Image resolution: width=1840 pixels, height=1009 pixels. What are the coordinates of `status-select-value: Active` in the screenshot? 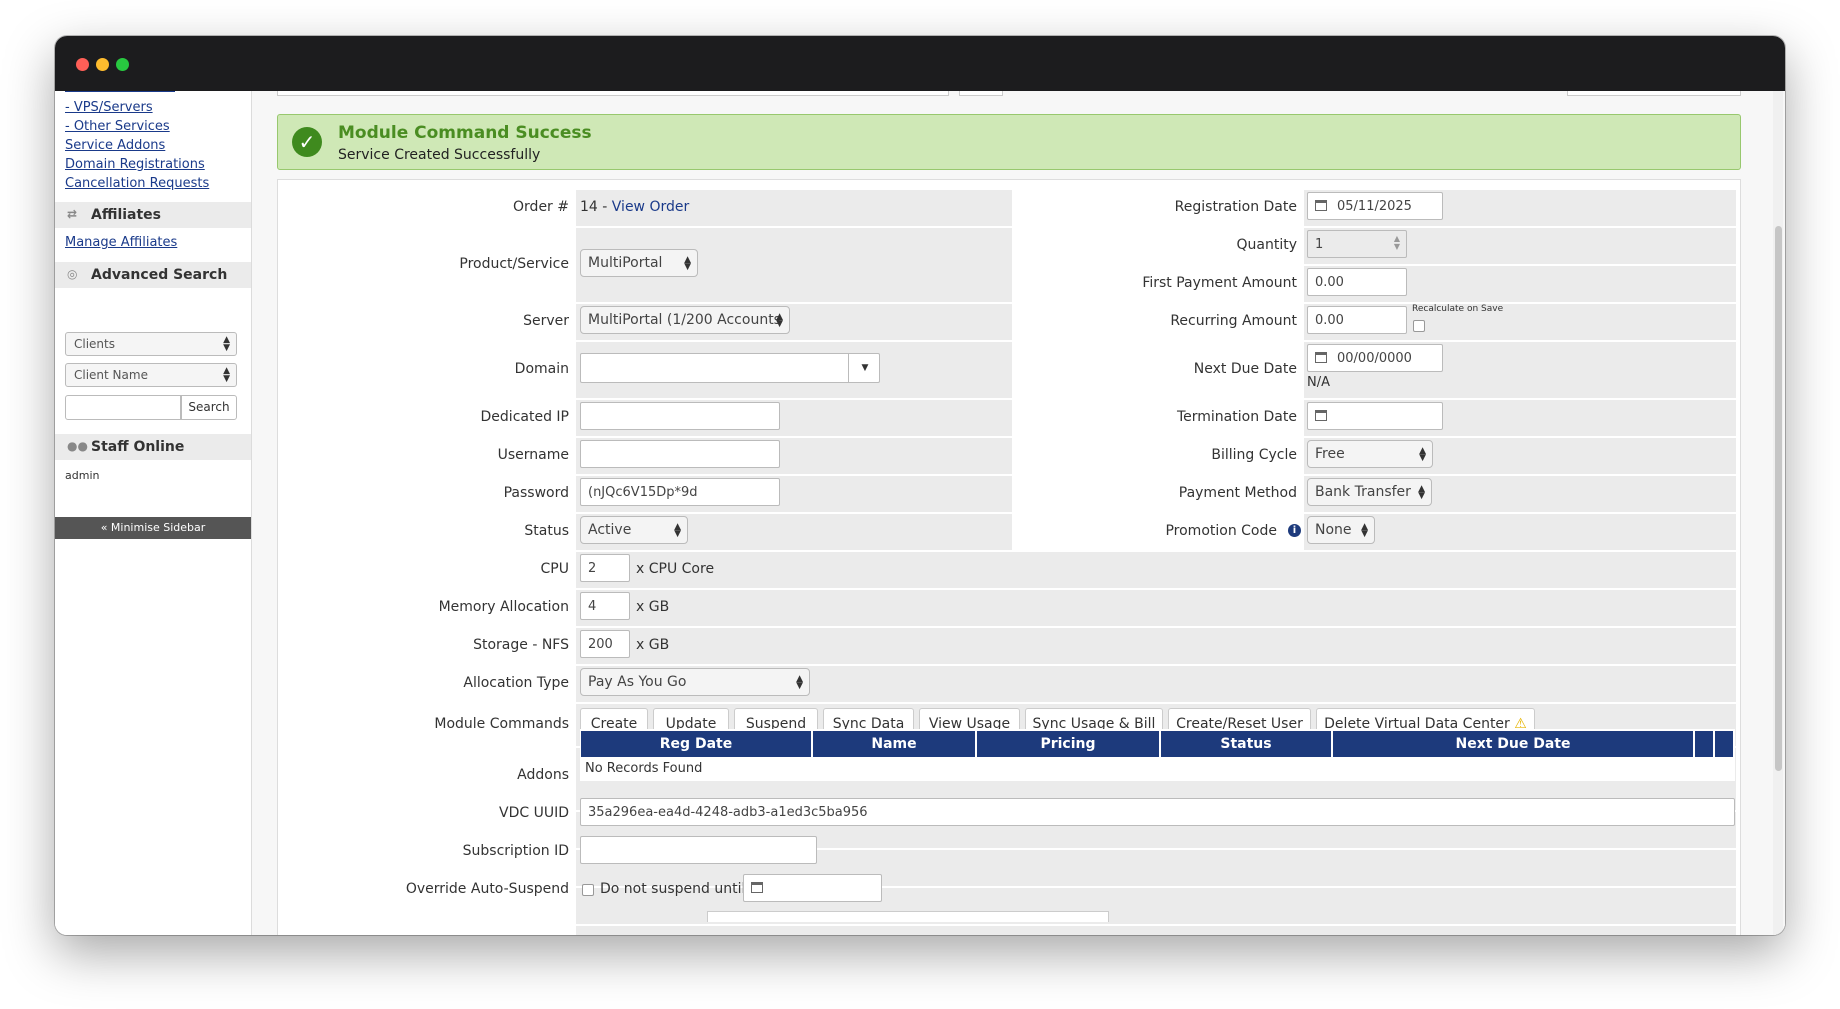 It's located at (610, 530).